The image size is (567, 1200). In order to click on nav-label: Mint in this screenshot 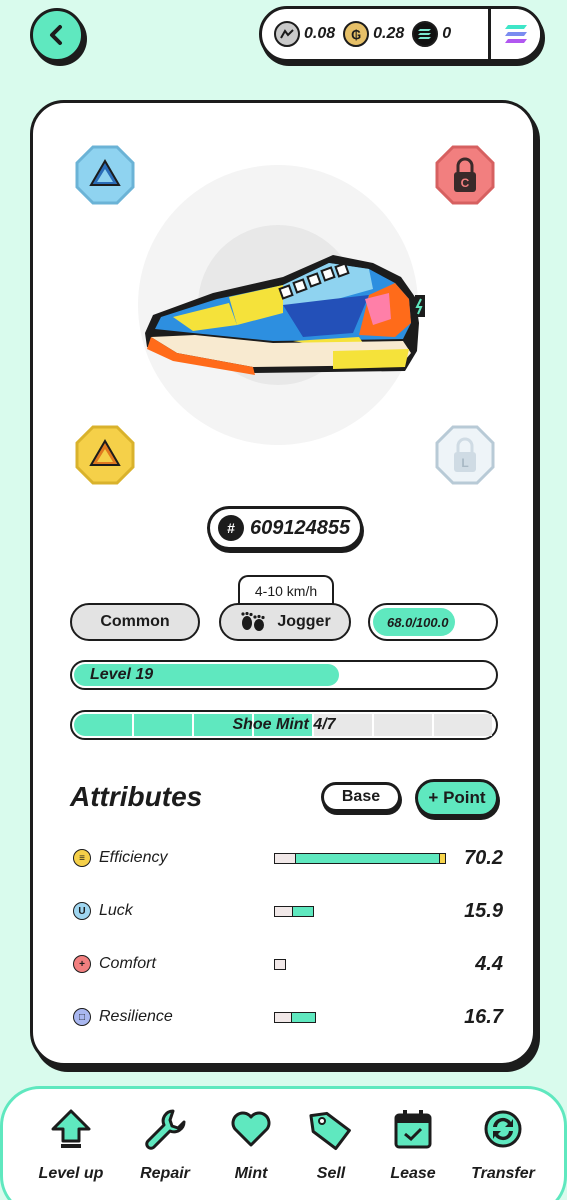, I will do `click(251, 1173)`.